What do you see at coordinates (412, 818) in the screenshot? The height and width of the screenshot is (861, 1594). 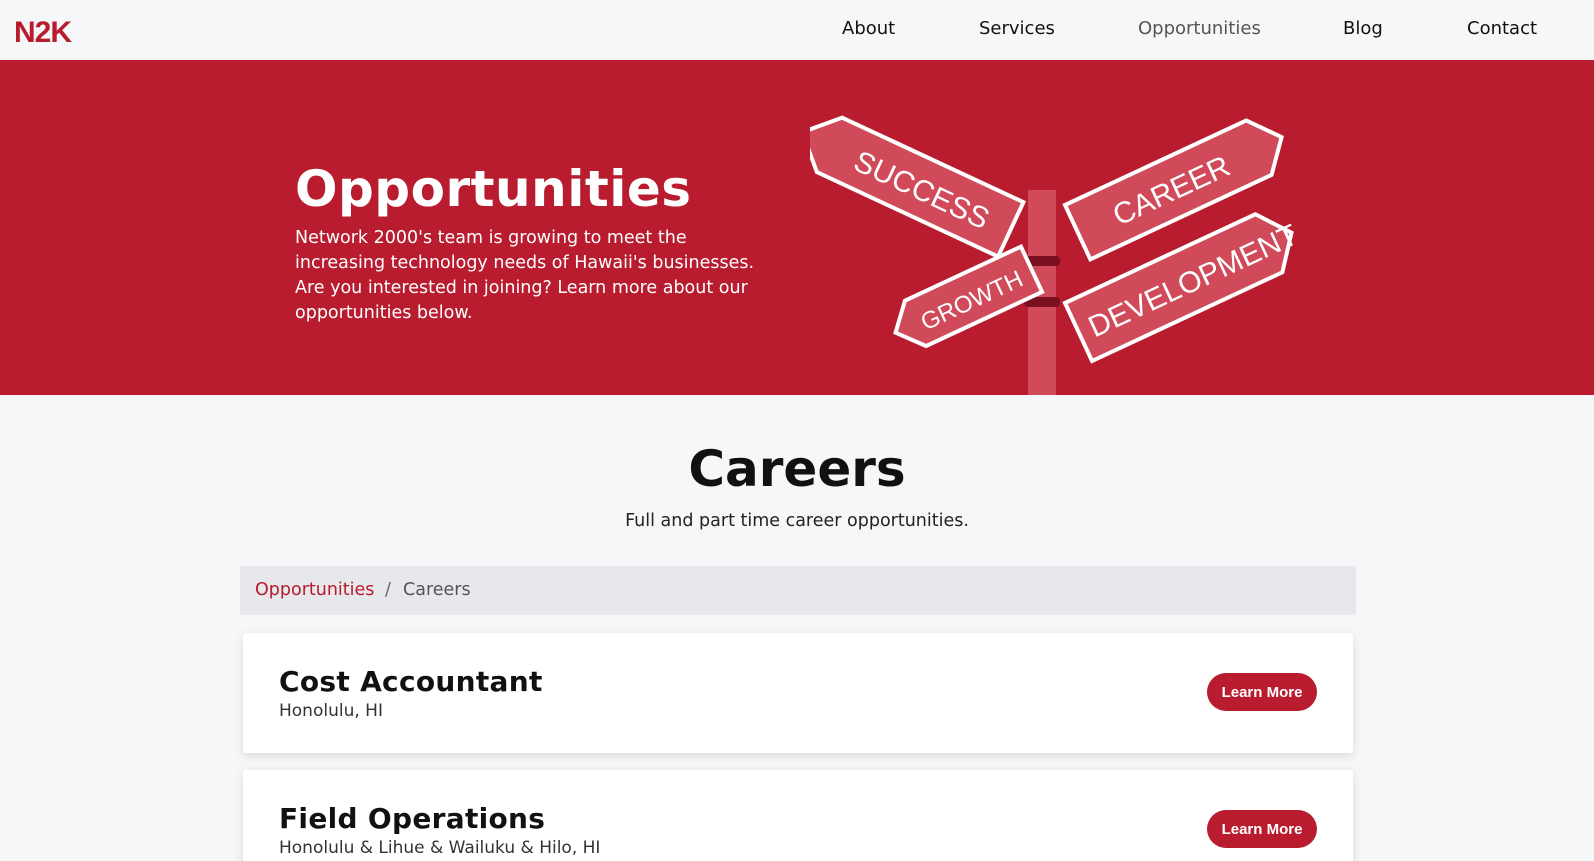 I see `job-title: Field Operations` at bounding box center [412, 818].